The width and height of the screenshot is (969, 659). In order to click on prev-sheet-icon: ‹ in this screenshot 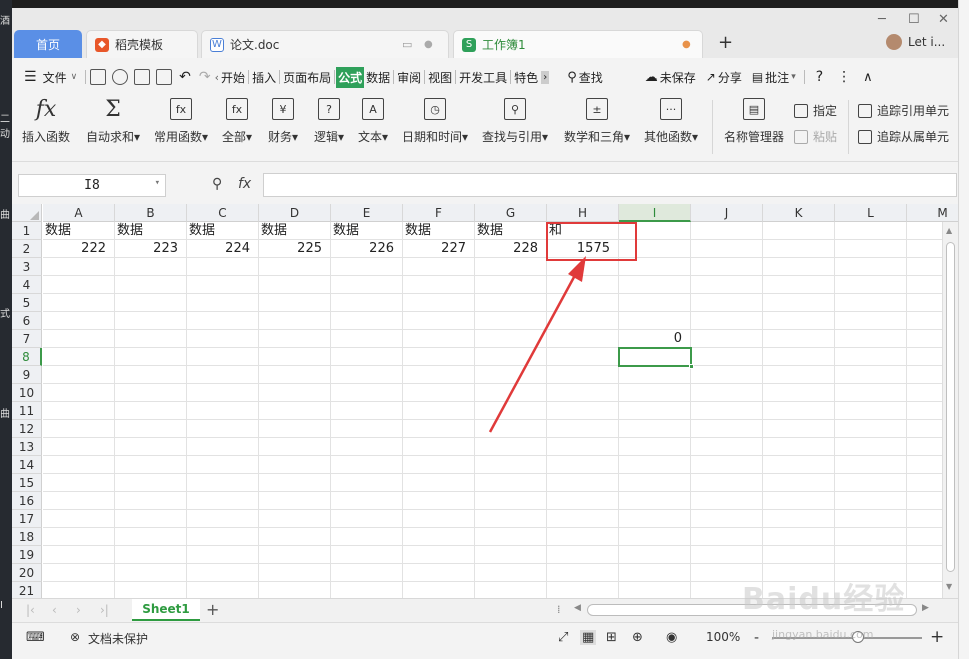, I will do `click(54, 610)`.